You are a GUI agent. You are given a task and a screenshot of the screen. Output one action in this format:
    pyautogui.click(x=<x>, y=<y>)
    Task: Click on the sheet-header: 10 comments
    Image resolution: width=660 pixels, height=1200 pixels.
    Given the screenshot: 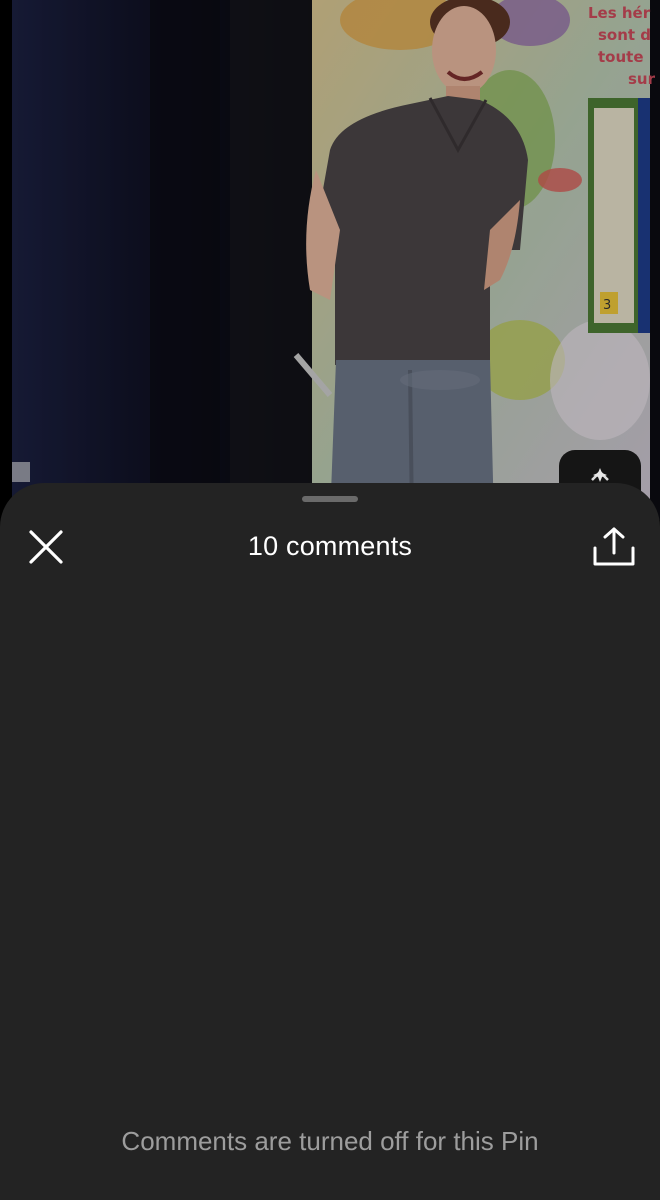 What is the action you would take?
    pyautogui.click(x=330, y=546)
    